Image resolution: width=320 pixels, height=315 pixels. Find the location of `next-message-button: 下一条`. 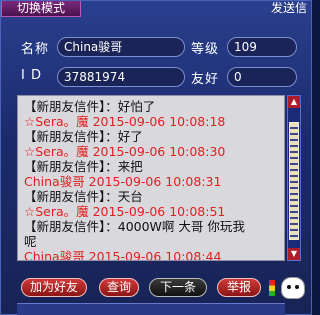

next-message-button: 下一条 is located at coordinates (178, 287).